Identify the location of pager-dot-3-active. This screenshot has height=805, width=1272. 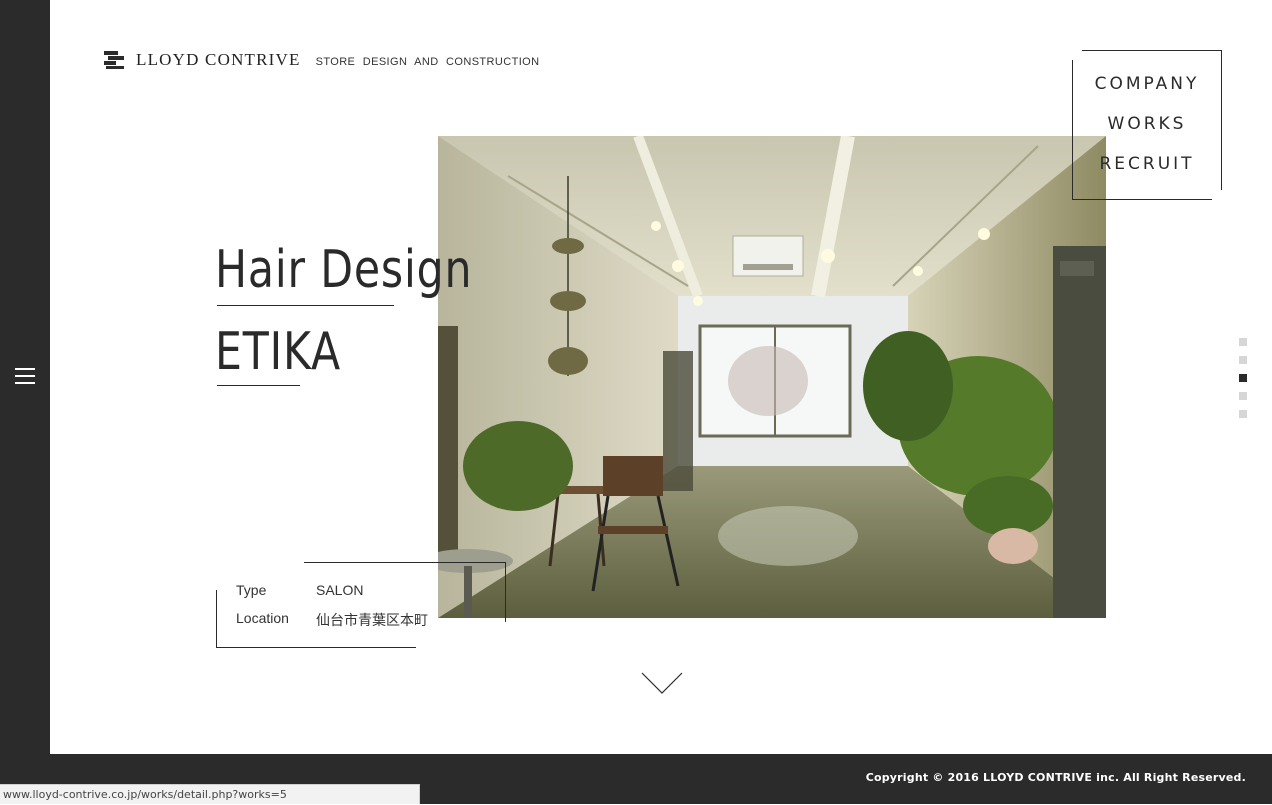
(1243, 378).